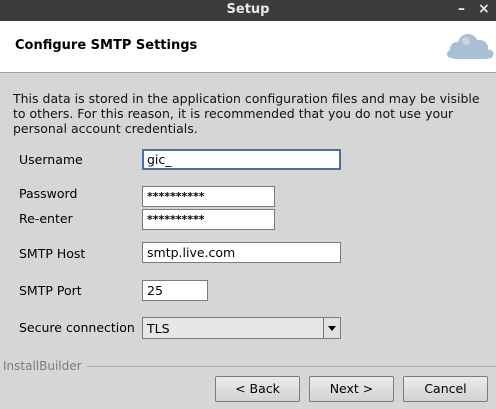 Image resolution: width=496 pixels, height=409 pixels. What do you see at coordinates (241, 159) in the screenshot?
I see `username-field: gic_` at bounding box center [241, 159].